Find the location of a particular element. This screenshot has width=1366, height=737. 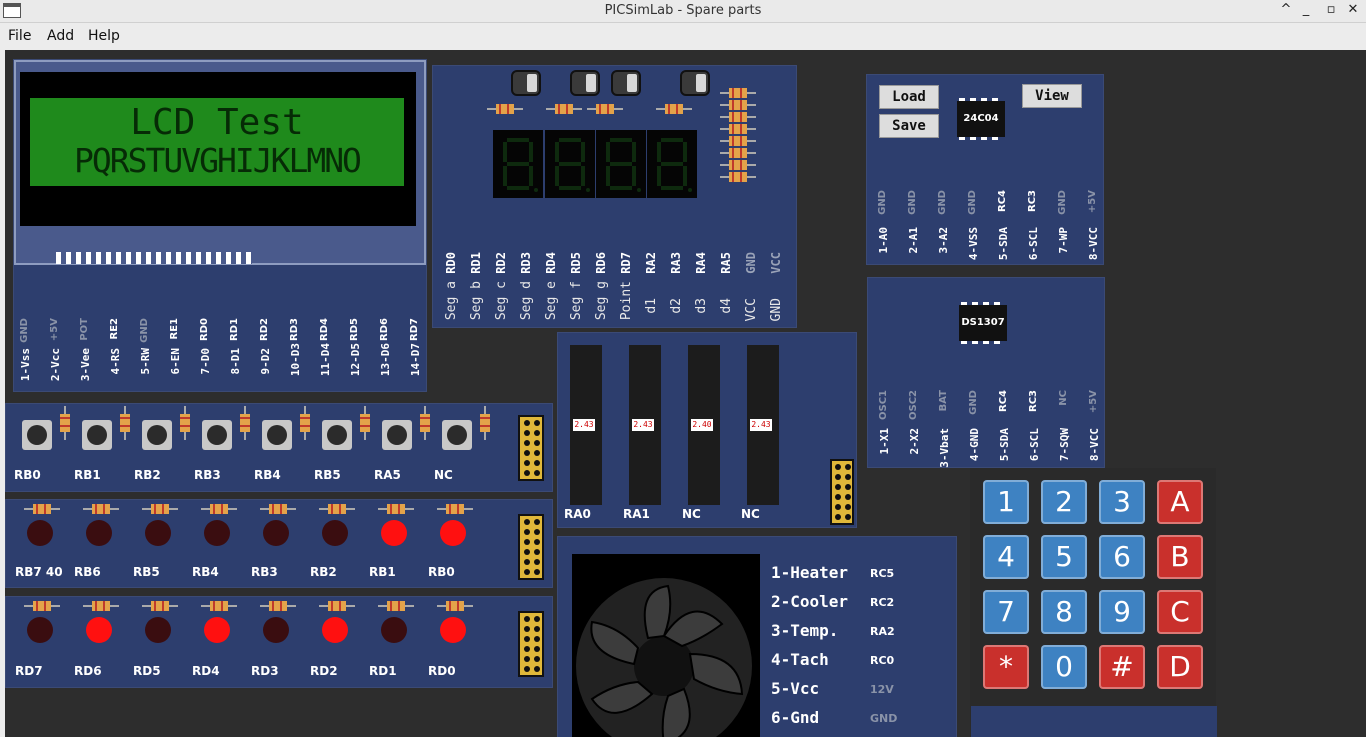

keypad-key: 4 is located at coordinates (1006, 557).